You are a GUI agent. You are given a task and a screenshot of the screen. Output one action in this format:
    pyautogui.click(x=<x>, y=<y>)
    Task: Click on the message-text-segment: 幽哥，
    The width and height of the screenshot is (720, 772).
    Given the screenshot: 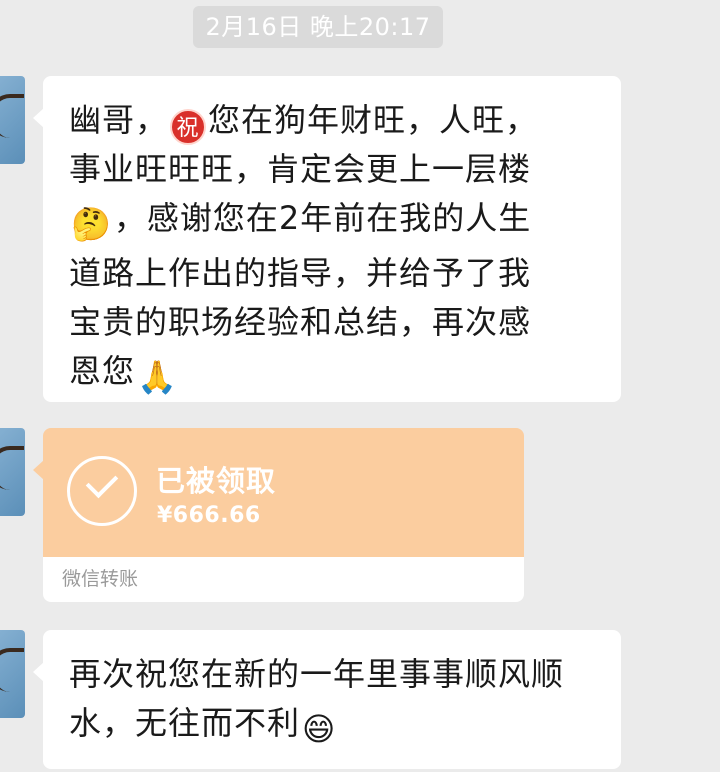 What is the action you would take?
    pyautogui.click(x=119, y=120)
    